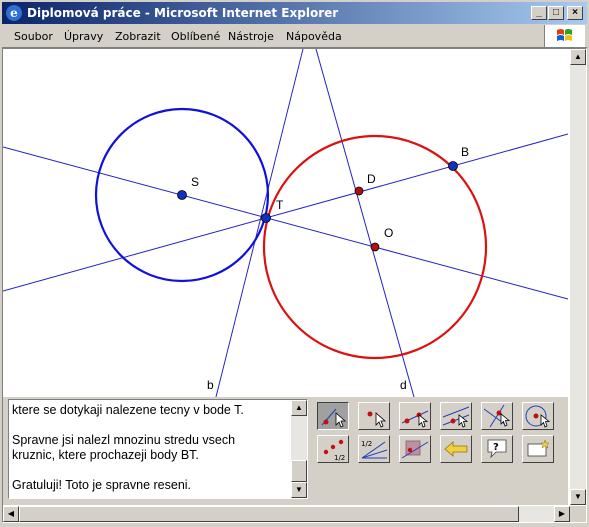  Describe the element at coordinates (195, 182) in the screenshot. I see `label-s: S` at that location.